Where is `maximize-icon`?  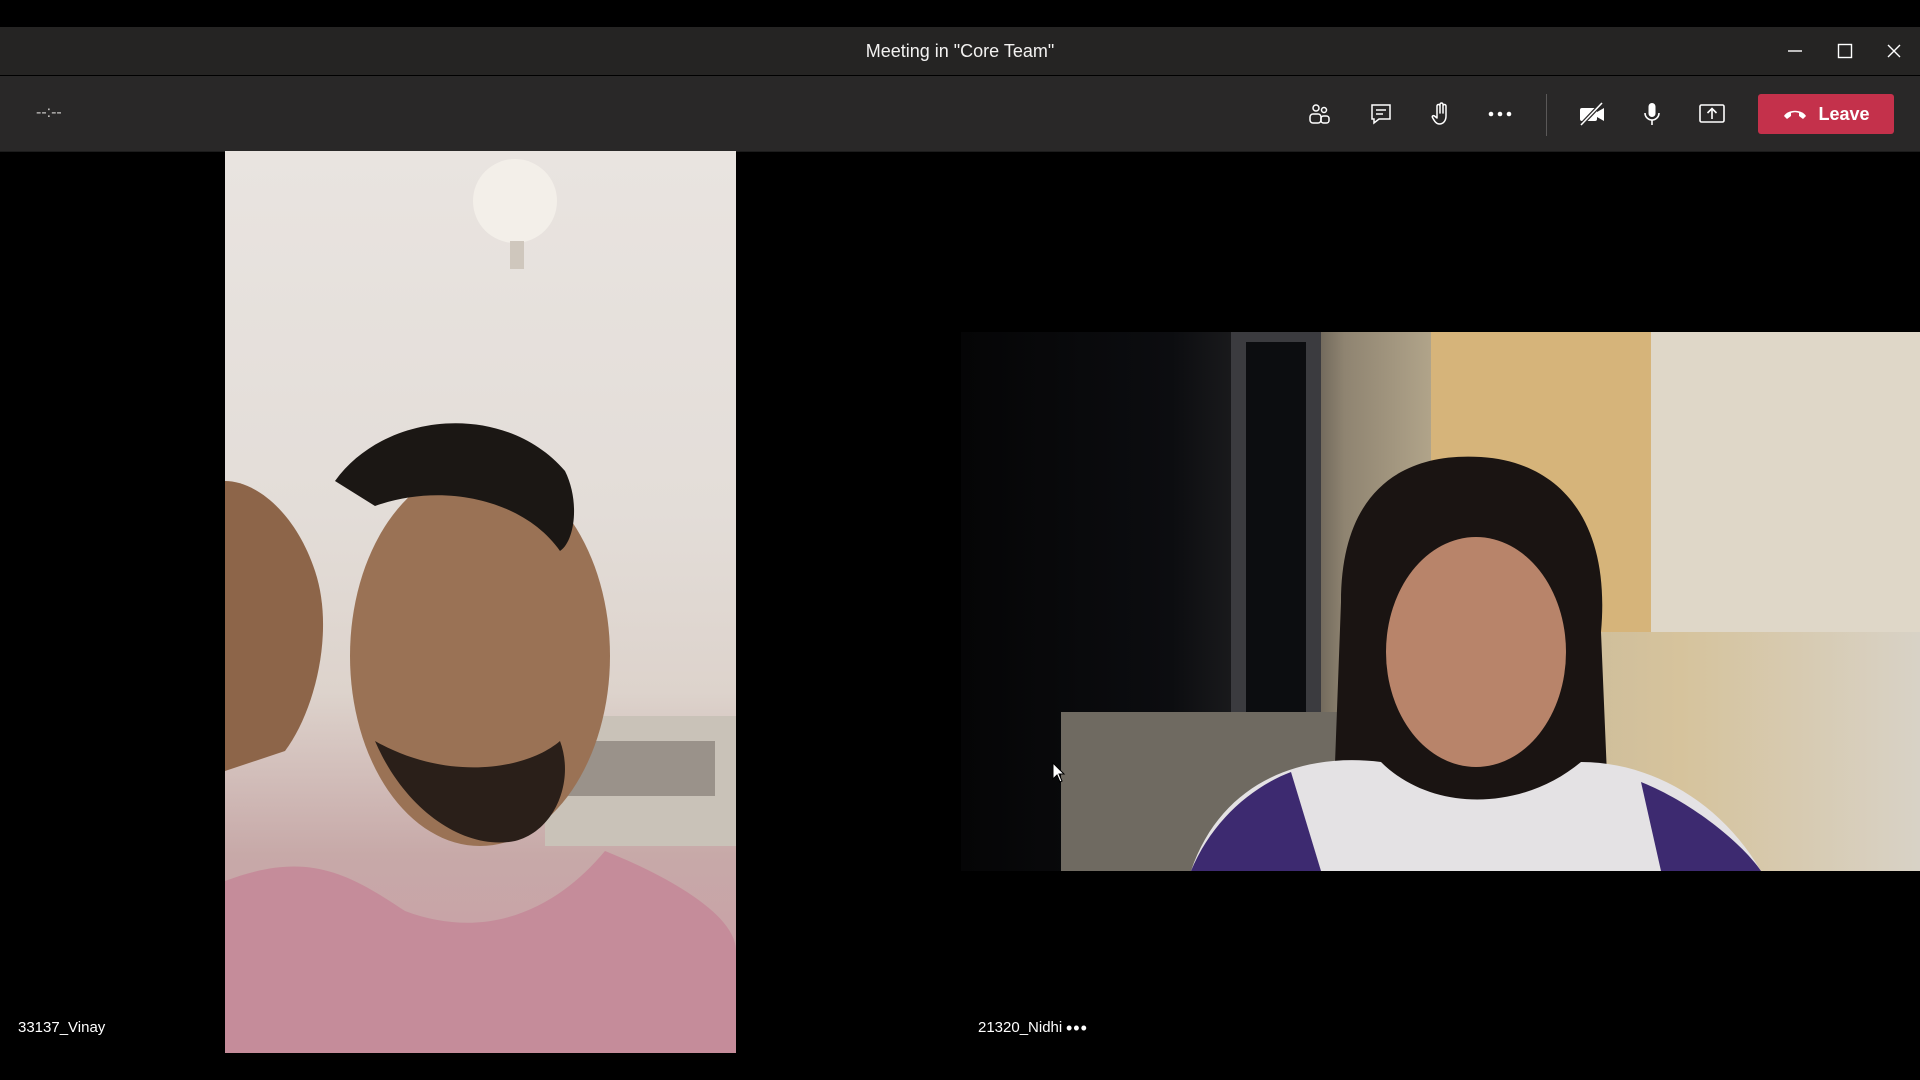
maximize-icon is located at coordinates (1845, 51).